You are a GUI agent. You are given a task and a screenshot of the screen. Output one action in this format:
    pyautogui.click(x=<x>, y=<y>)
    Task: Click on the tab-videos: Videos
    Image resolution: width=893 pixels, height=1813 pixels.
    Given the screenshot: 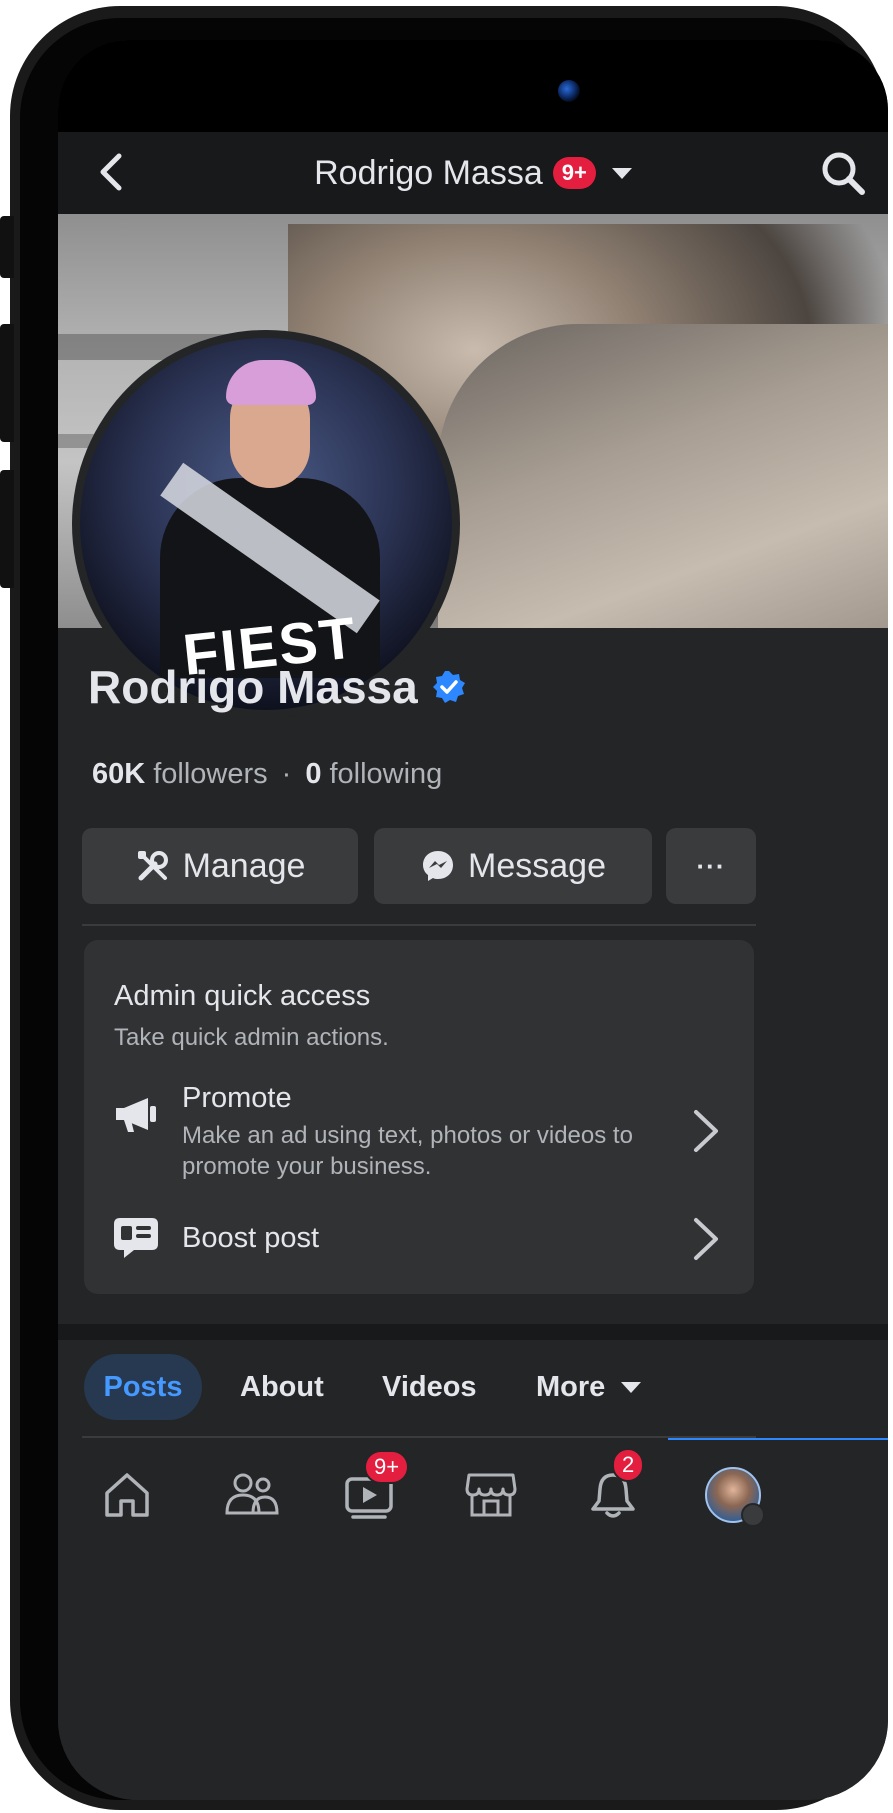 What is the action you would take?
    pyautogui.click(x=429, y=1387)
    